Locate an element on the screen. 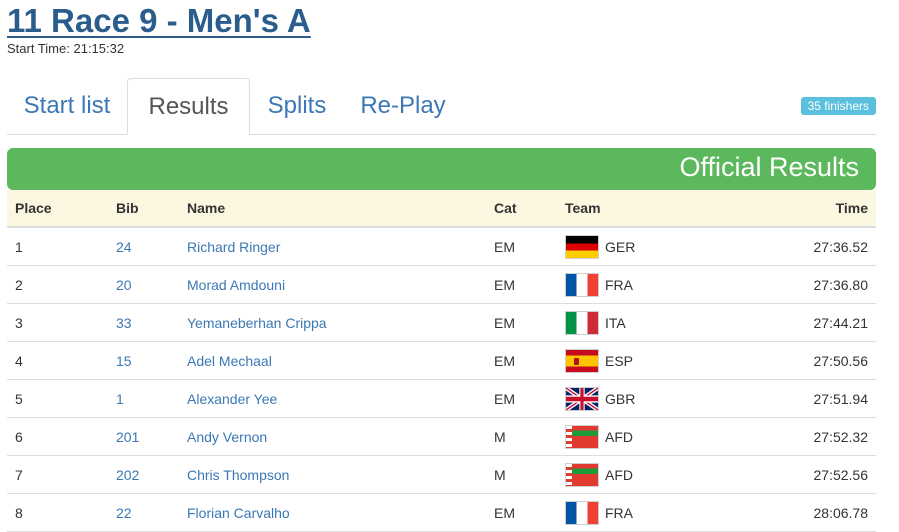 The height and width of the screenshot is (532, 899). table-row: 3 33 Yemaneberhan Crippa EM ITA 27:44.21 is located at coordinates (441, 322).